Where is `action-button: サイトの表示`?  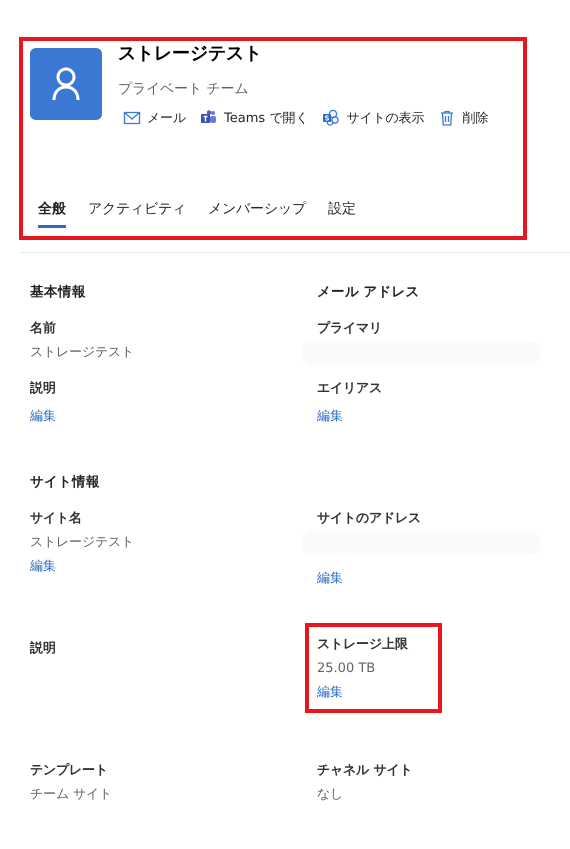
action-button: サイトの表示 is located at coordinates (373, 118).